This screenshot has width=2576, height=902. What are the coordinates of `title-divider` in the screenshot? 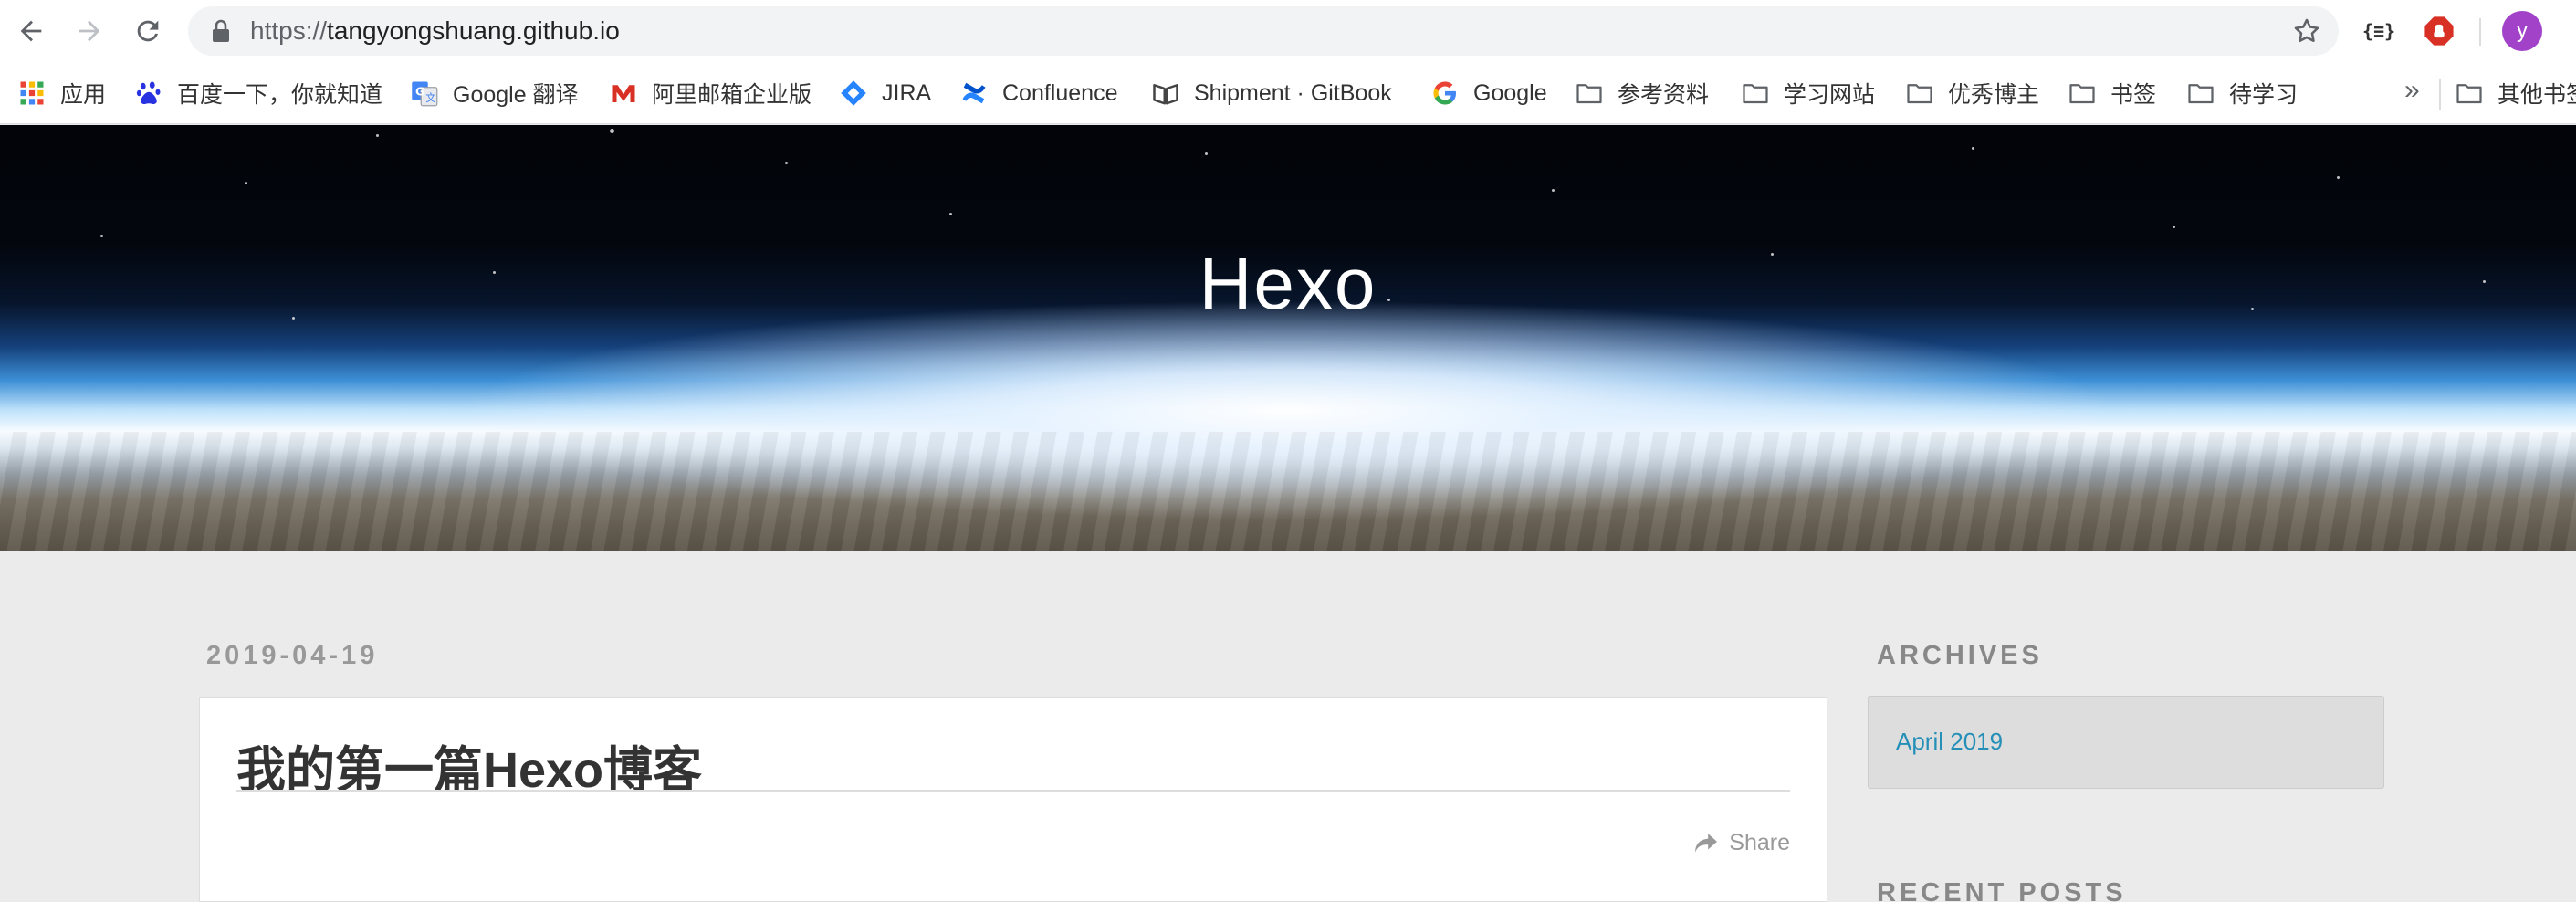 It's located at (1013, 791).